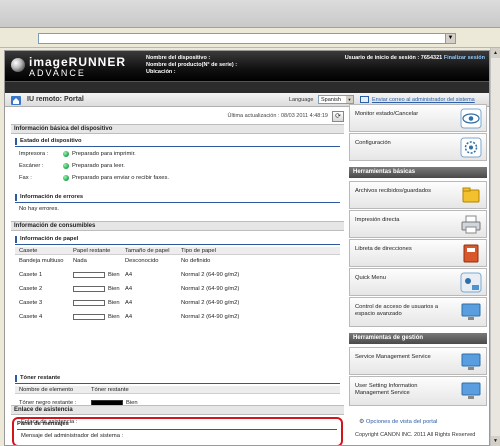 This screenshot has height=446, width=500. I want to click on support-header: Enlace de asistencia, so click(177, 410).